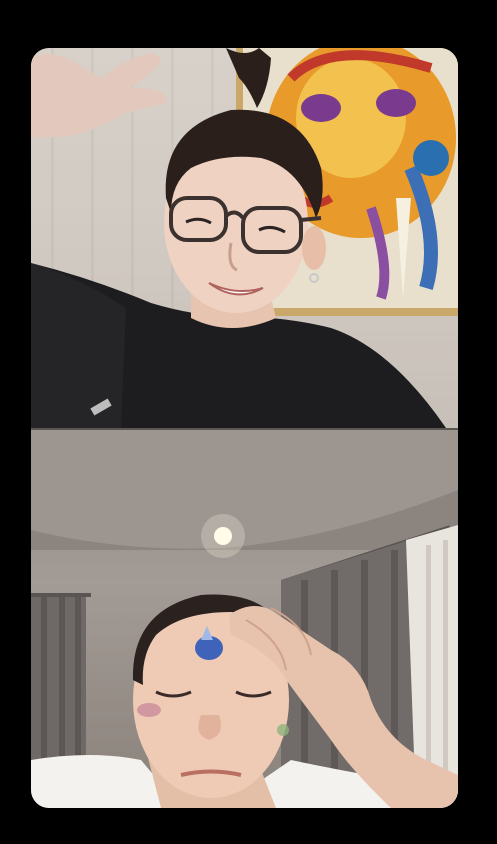 The image size is (497, 844). Describe the element at coordinates (149, 710) in the screenshot. I see `cheek-sticker-left` at that location.